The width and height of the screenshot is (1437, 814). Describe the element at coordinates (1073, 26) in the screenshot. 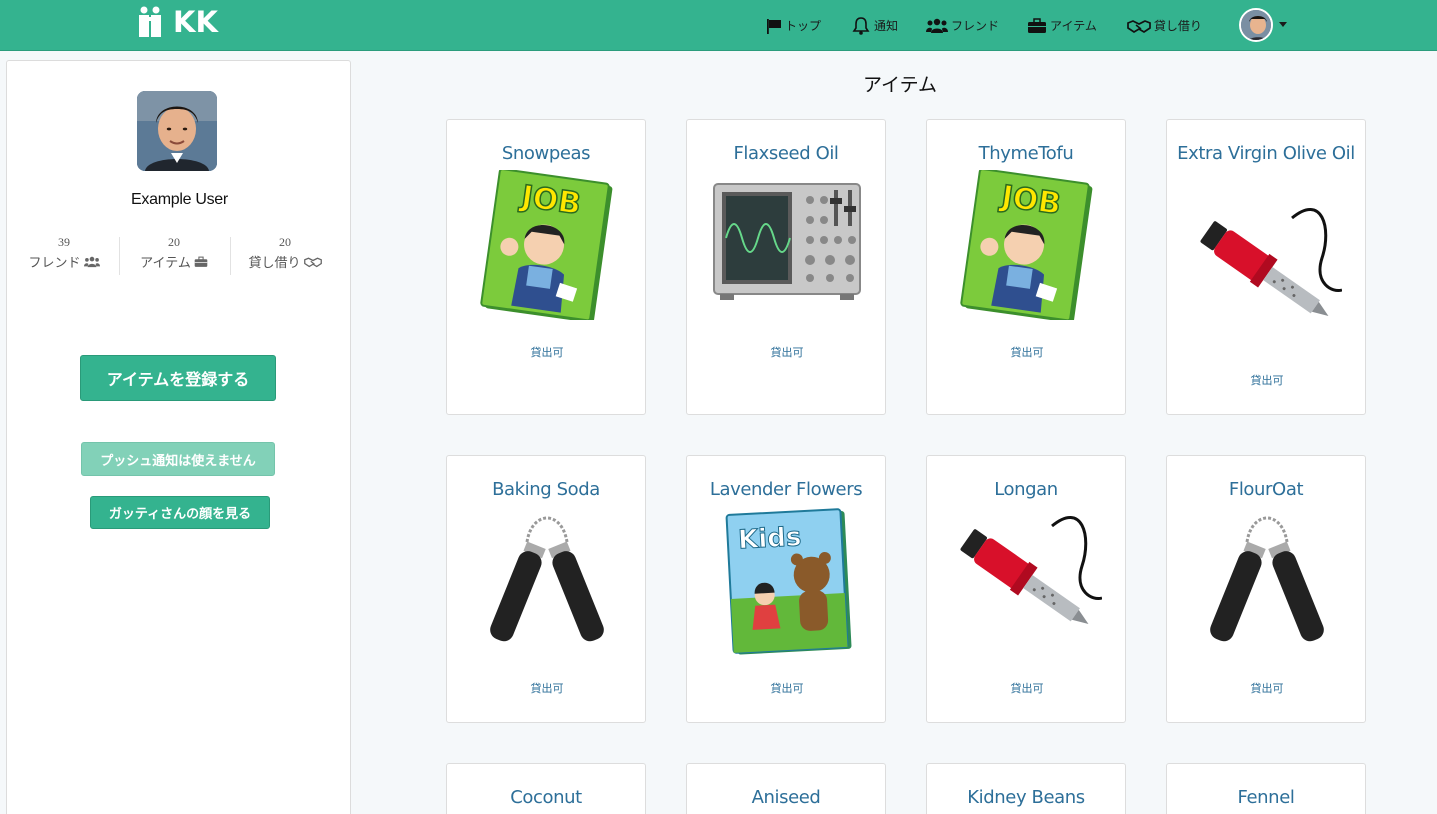

I see `nav-items-label: アイテム` at that location.